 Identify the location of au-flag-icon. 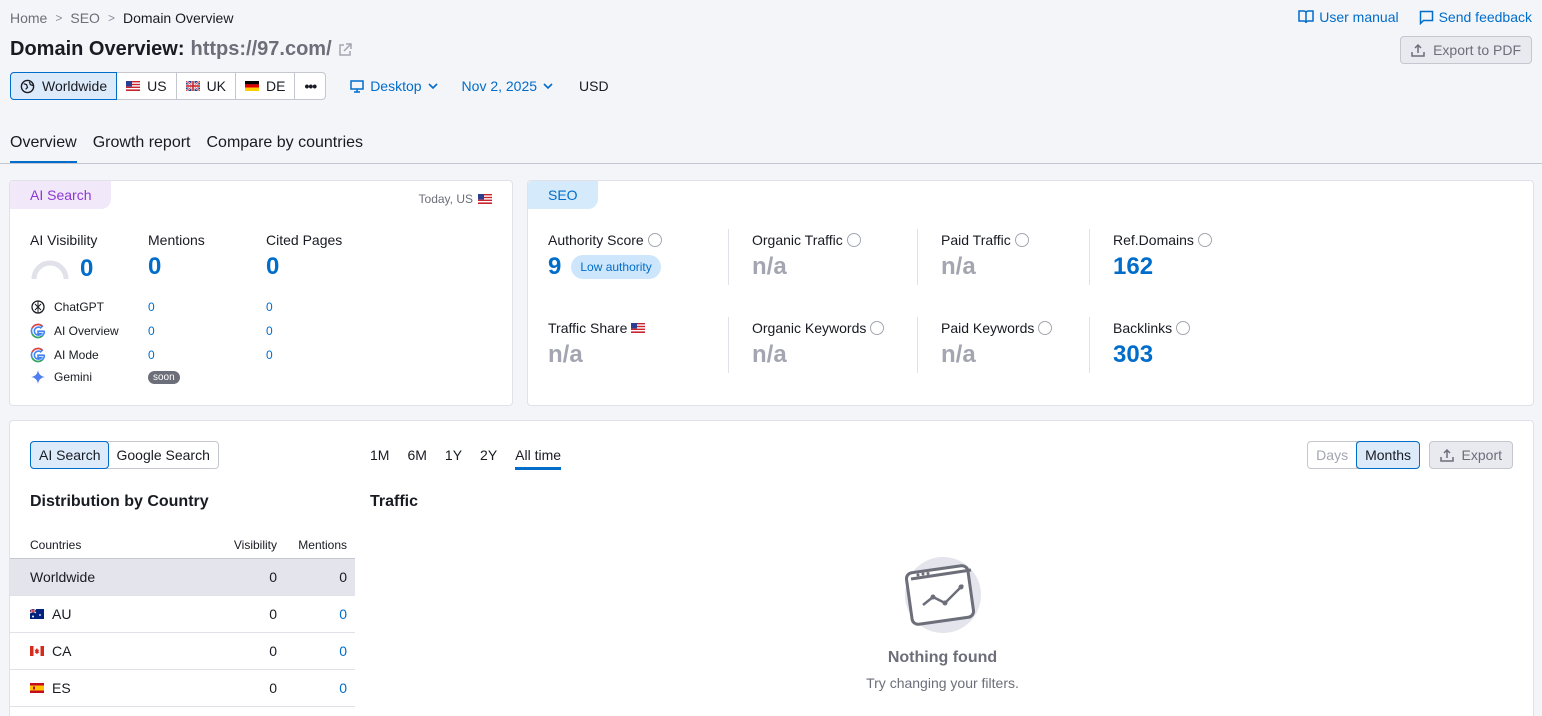
(37, 614).